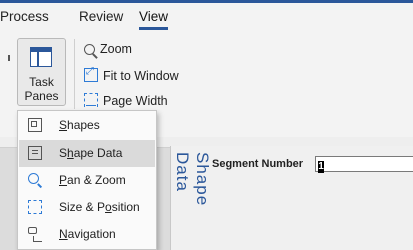 The image size is (413, 250). What do you see at coordinates (79, 125) in the screenshot?
I see `menu-item-label: Shapes` at bounding box center [79, 125].